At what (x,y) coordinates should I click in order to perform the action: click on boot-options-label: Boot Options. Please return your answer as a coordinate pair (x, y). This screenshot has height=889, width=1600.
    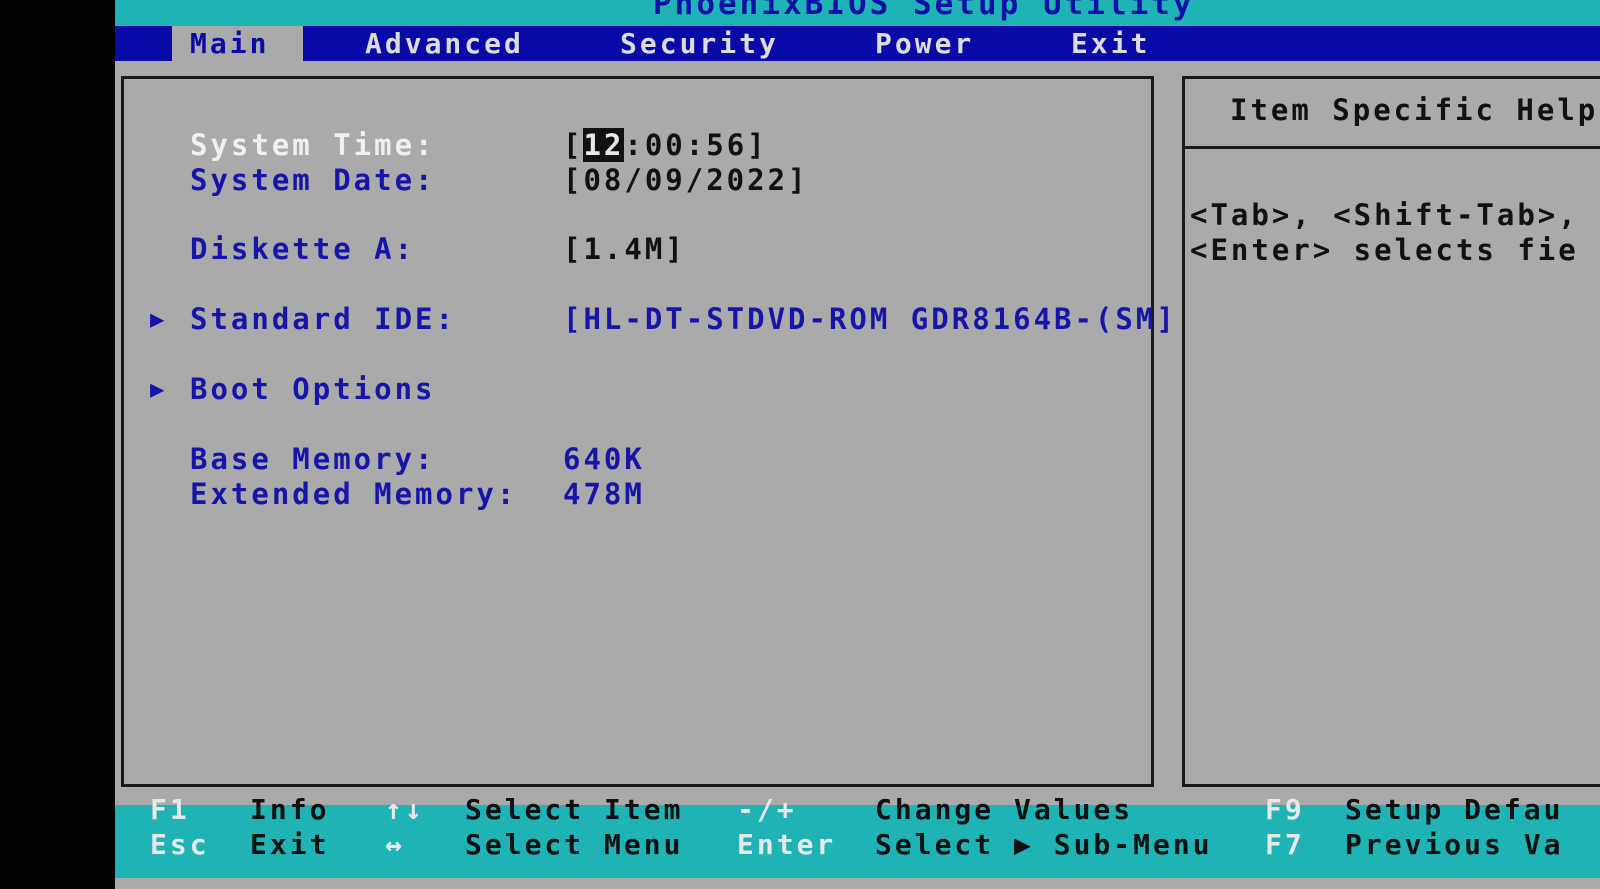
    Looking at the image, I should click on (313, 389).